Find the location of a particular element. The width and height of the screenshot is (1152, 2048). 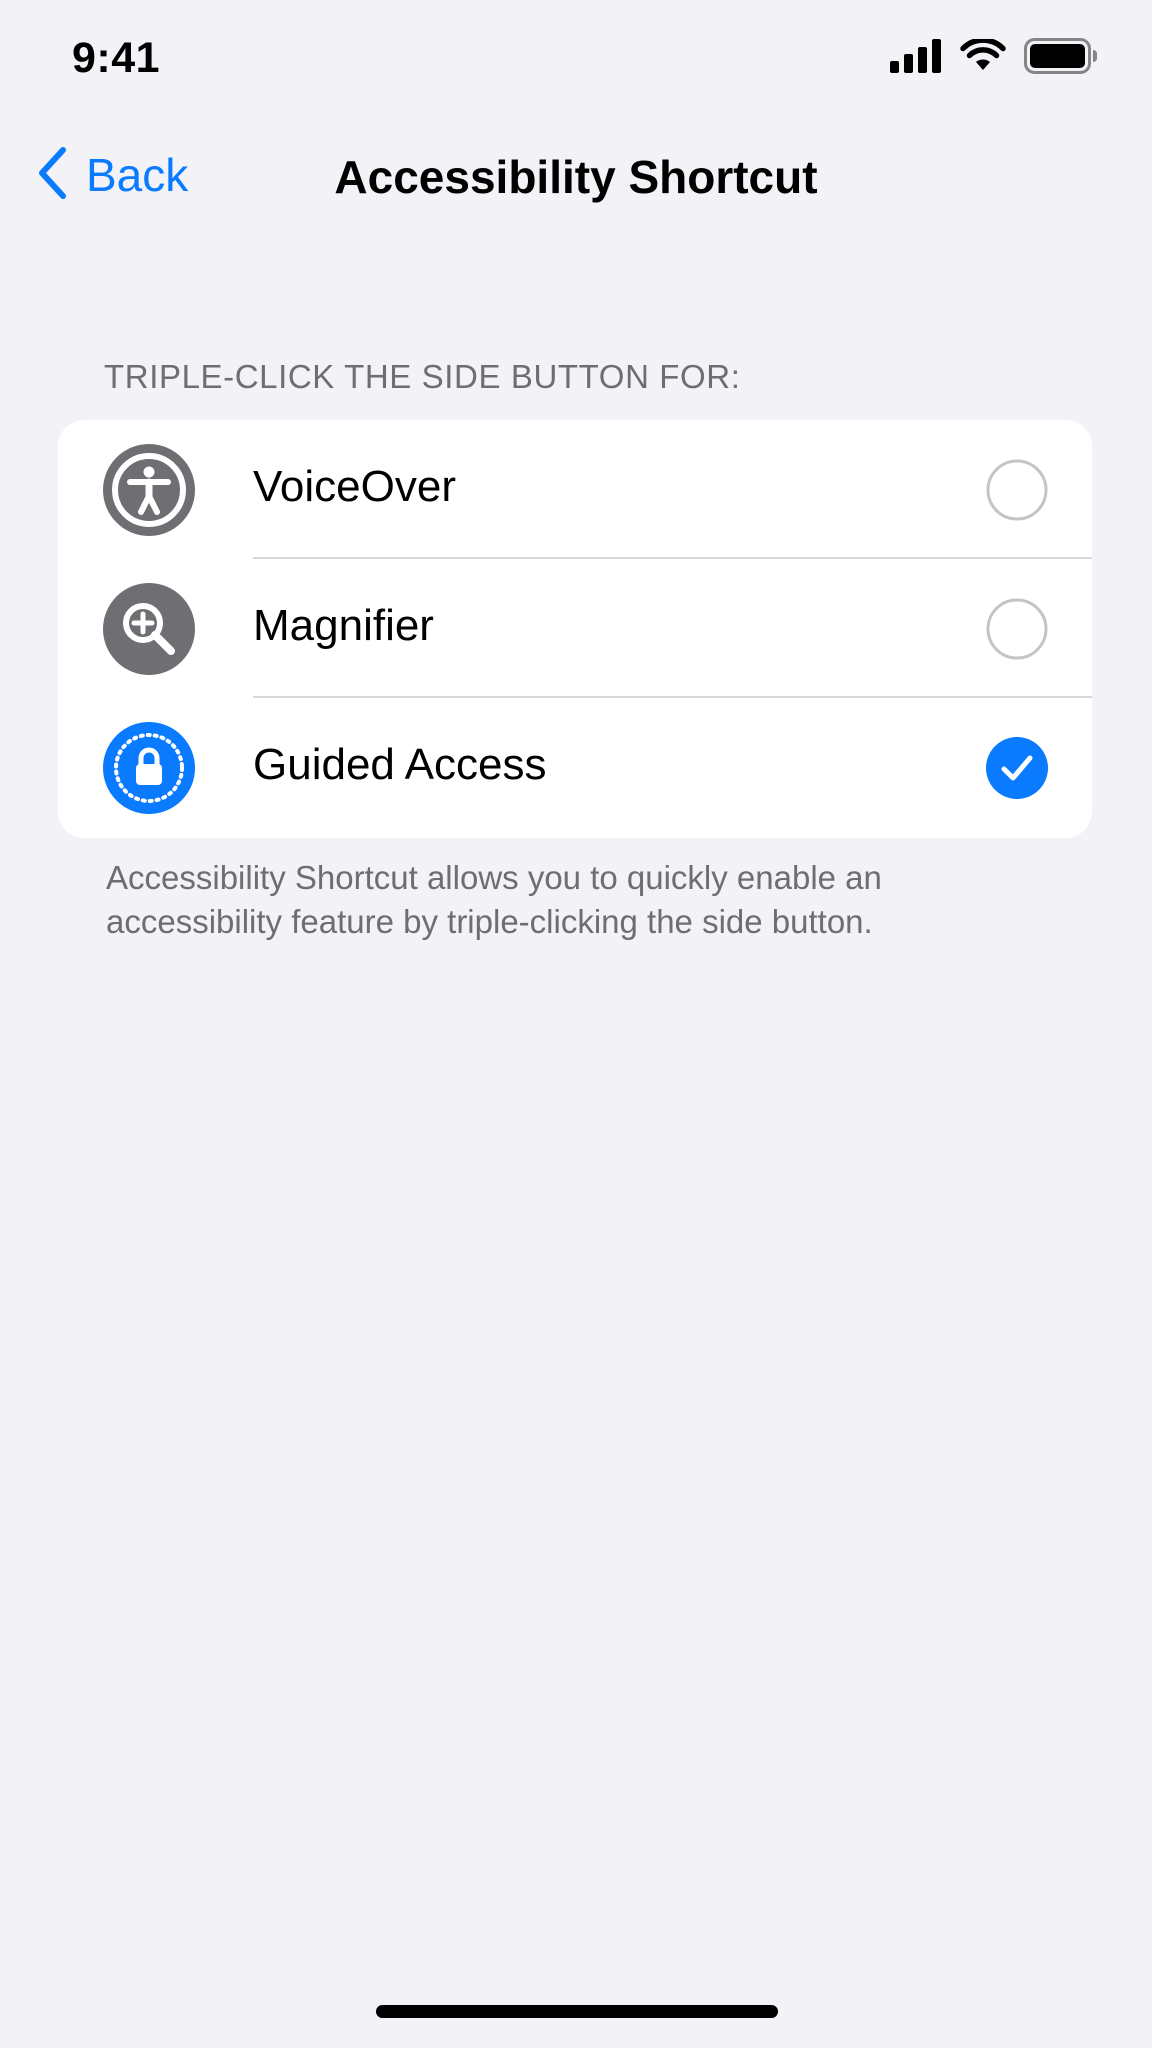

checkmark-selected-icon is located at coordinates (1017, 768).